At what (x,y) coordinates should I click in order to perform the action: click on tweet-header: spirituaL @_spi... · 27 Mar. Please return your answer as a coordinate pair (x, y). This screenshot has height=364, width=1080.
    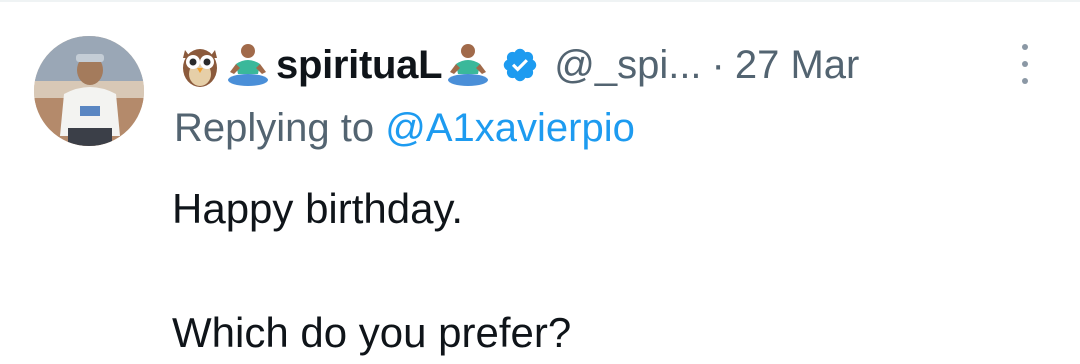
    Looking at the image, I should click on (517, 65).